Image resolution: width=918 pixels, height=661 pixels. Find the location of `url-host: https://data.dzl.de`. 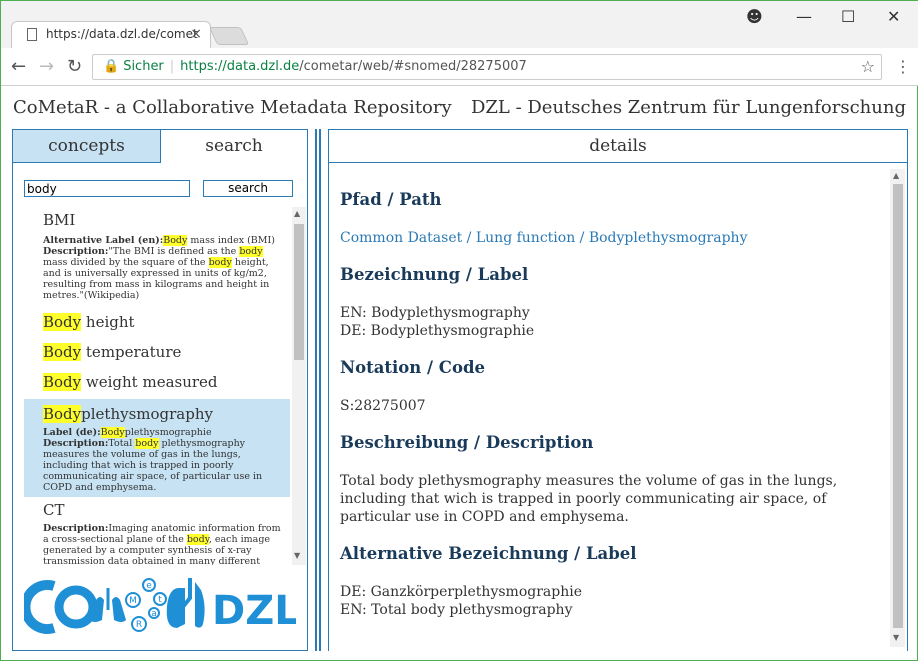

url-host: https://data.dzl.de is located at coordinates (240, 66).